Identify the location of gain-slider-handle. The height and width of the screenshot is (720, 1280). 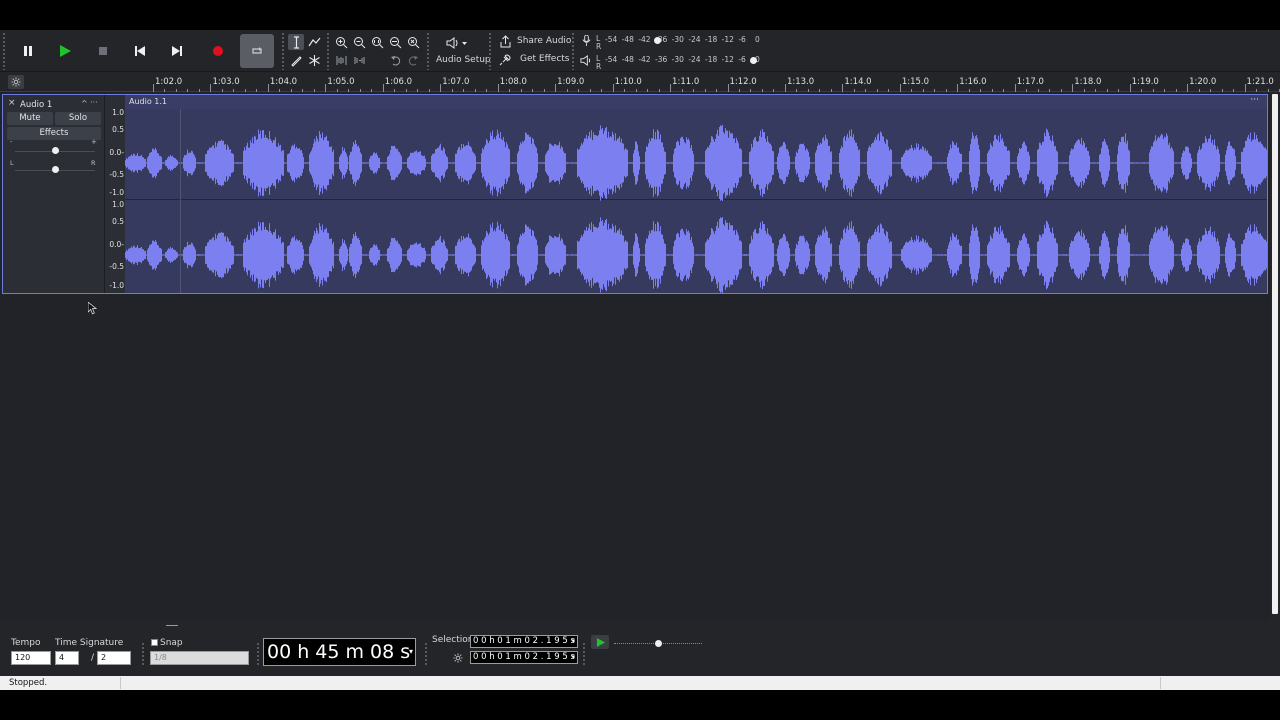
(55, 150).